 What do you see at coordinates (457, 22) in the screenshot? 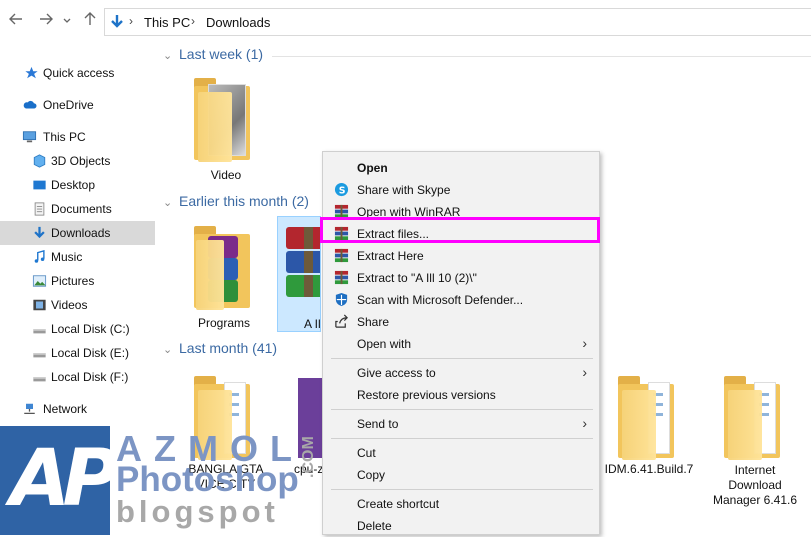
I see `address-box: › This PC › Downloads` at bounding box center [457, 22].